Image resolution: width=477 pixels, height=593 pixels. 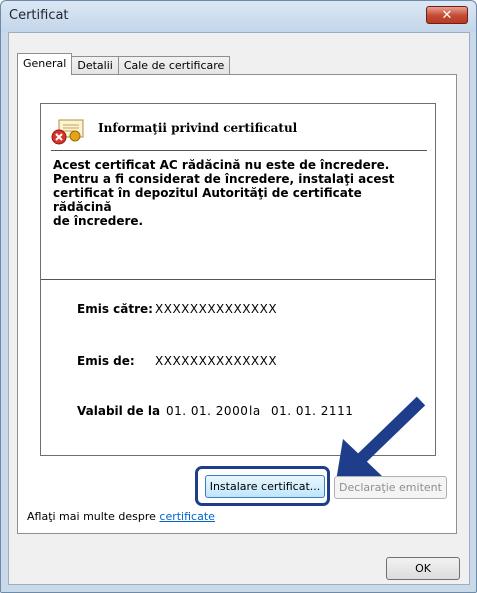 What do you see at coordinates (207, 411) in the screenshot?
I see `valid-from-date: 01. 01. 2000` at bounding box center [207, 411].